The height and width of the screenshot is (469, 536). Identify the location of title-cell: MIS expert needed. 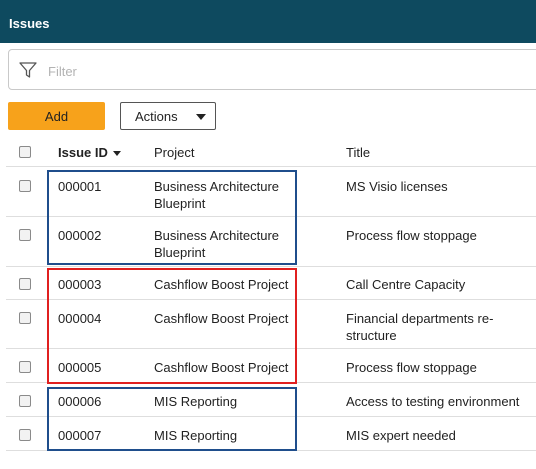
(401, 435).